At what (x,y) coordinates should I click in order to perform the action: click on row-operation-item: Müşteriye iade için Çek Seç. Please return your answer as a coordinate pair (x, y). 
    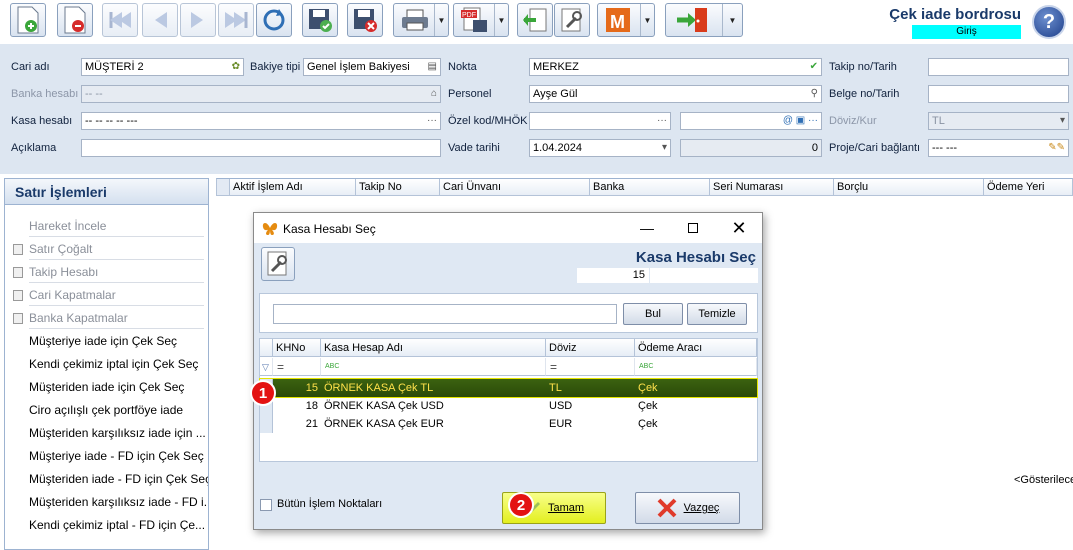
    Looking at the image, I should click on (106, 341).